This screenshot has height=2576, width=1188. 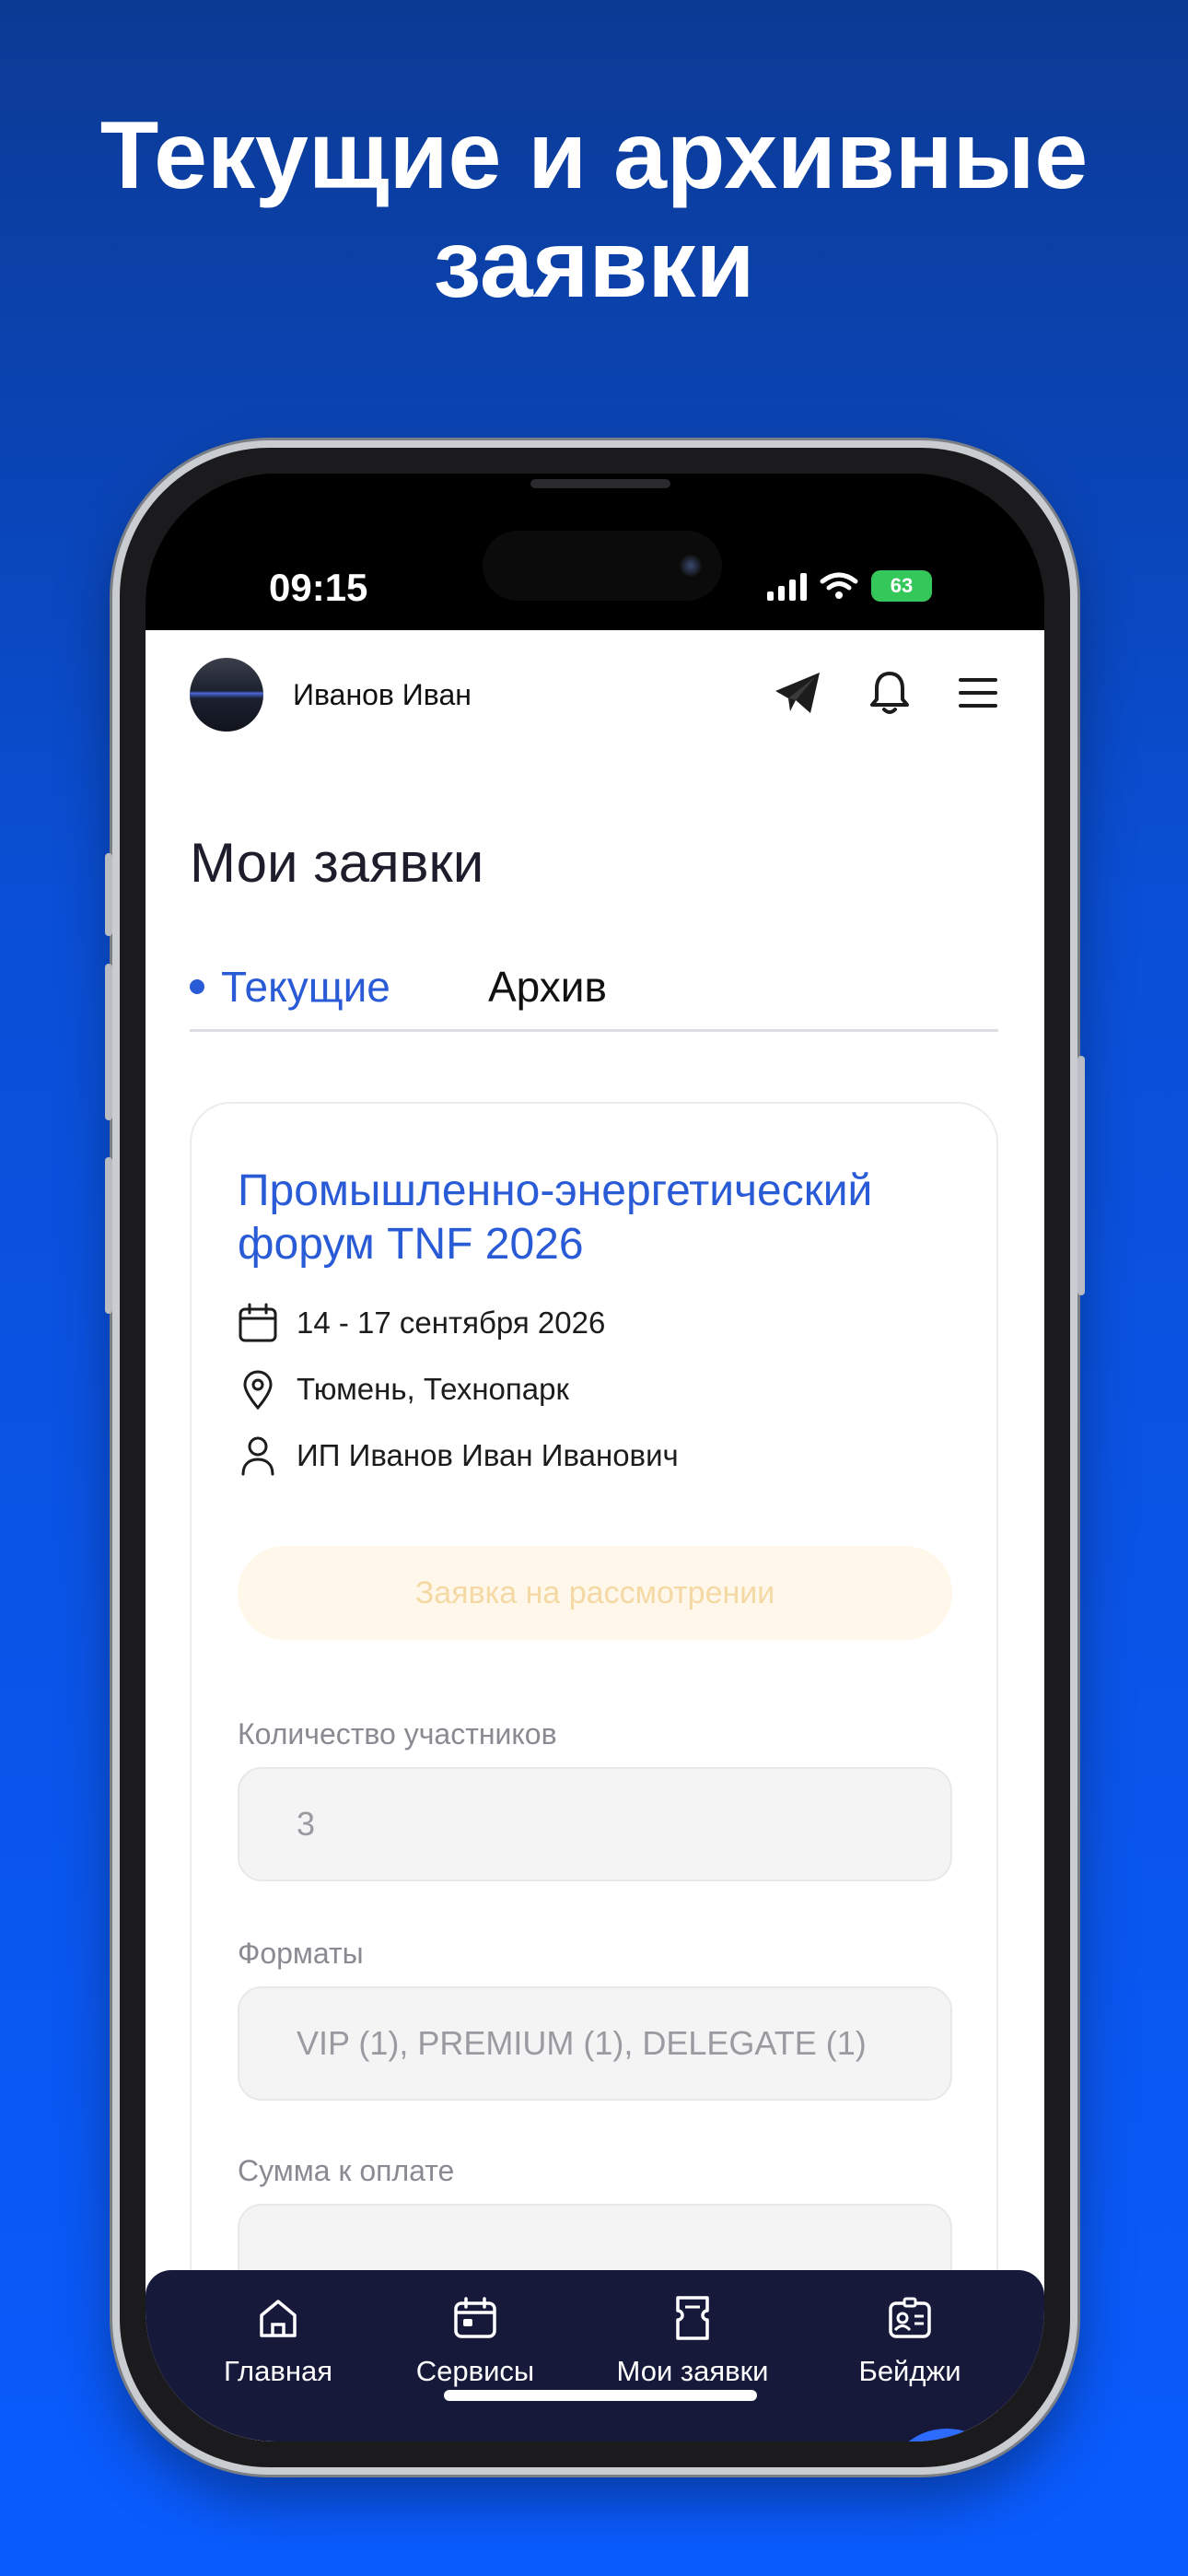 I want to click on tab-archive-label: Архив, so click(x=547, y=987).